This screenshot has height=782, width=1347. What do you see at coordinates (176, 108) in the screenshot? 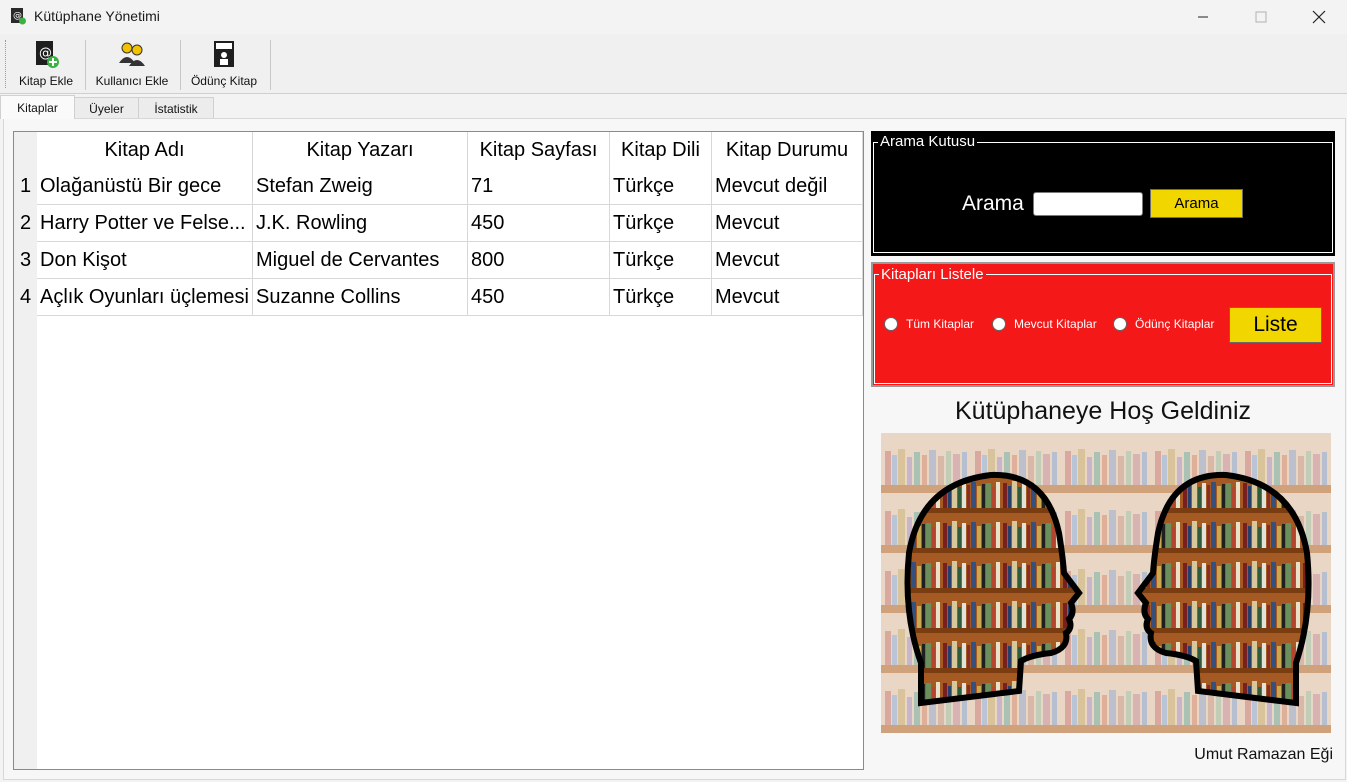
I see `tab-istatistik: İstatistik` at bounding box center [176, 108].